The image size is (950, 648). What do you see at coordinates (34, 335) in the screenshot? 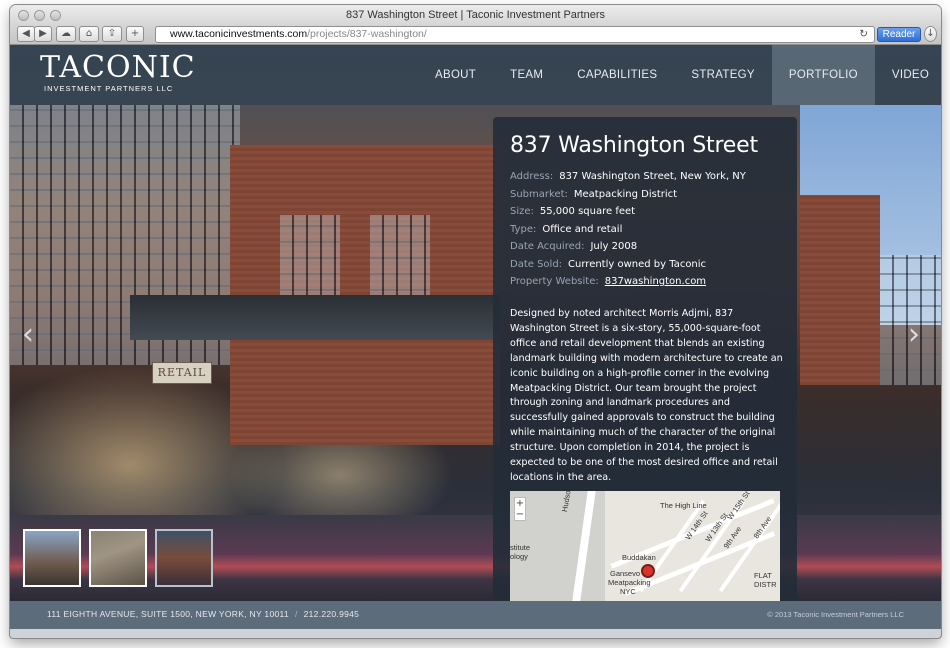
I see `prev-slide-icon: ‹` at bounding box center [34, 335].